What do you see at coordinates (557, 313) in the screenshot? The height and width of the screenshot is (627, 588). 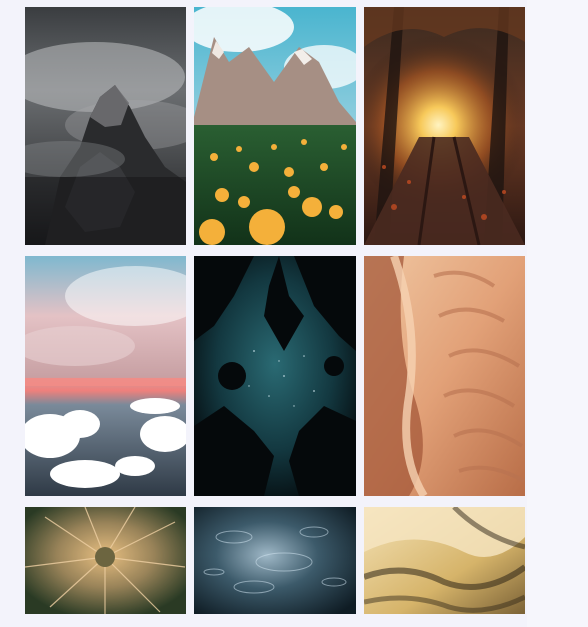 I see `page-margin` at bounding box center [557, 313].